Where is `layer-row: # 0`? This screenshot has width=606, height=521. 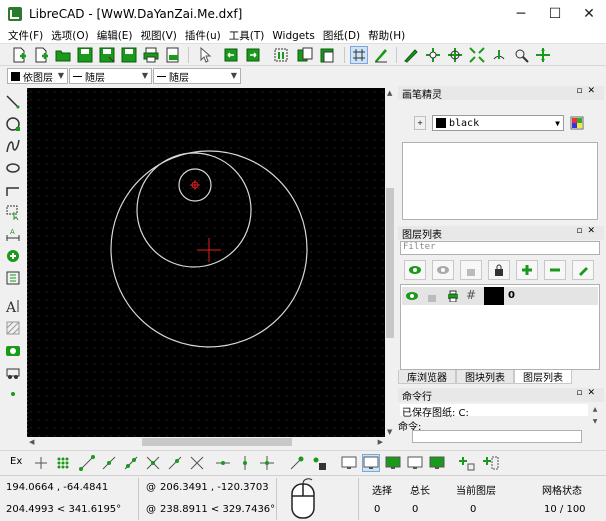 layer-row: # 0 is located at coordinates (500, 296).